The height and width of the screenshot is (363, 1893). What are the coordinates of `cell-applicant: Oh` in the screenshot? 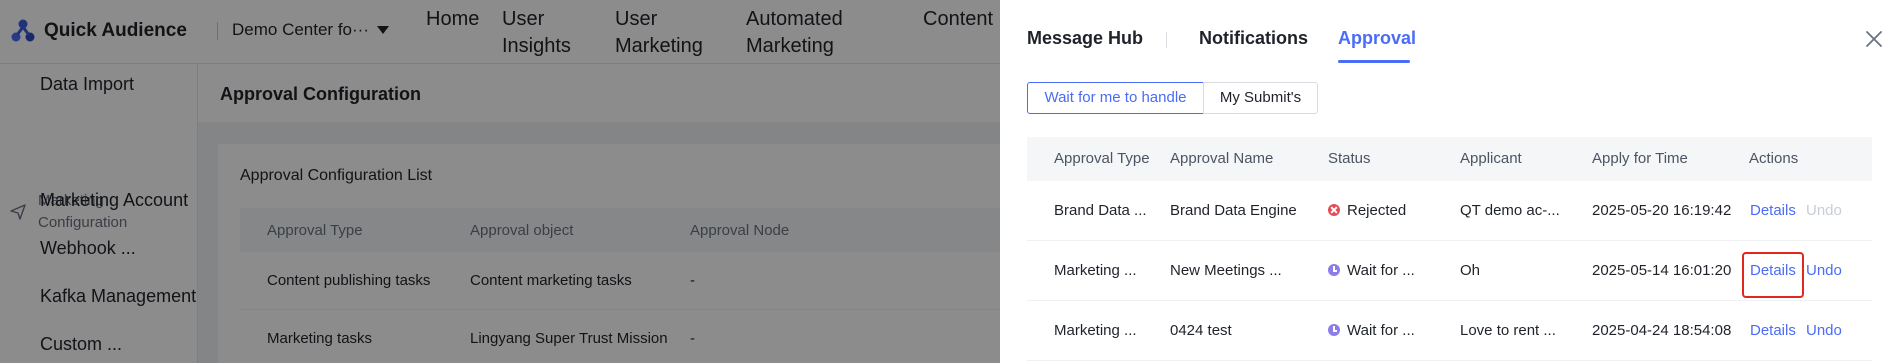 It's located at (1470, 270).